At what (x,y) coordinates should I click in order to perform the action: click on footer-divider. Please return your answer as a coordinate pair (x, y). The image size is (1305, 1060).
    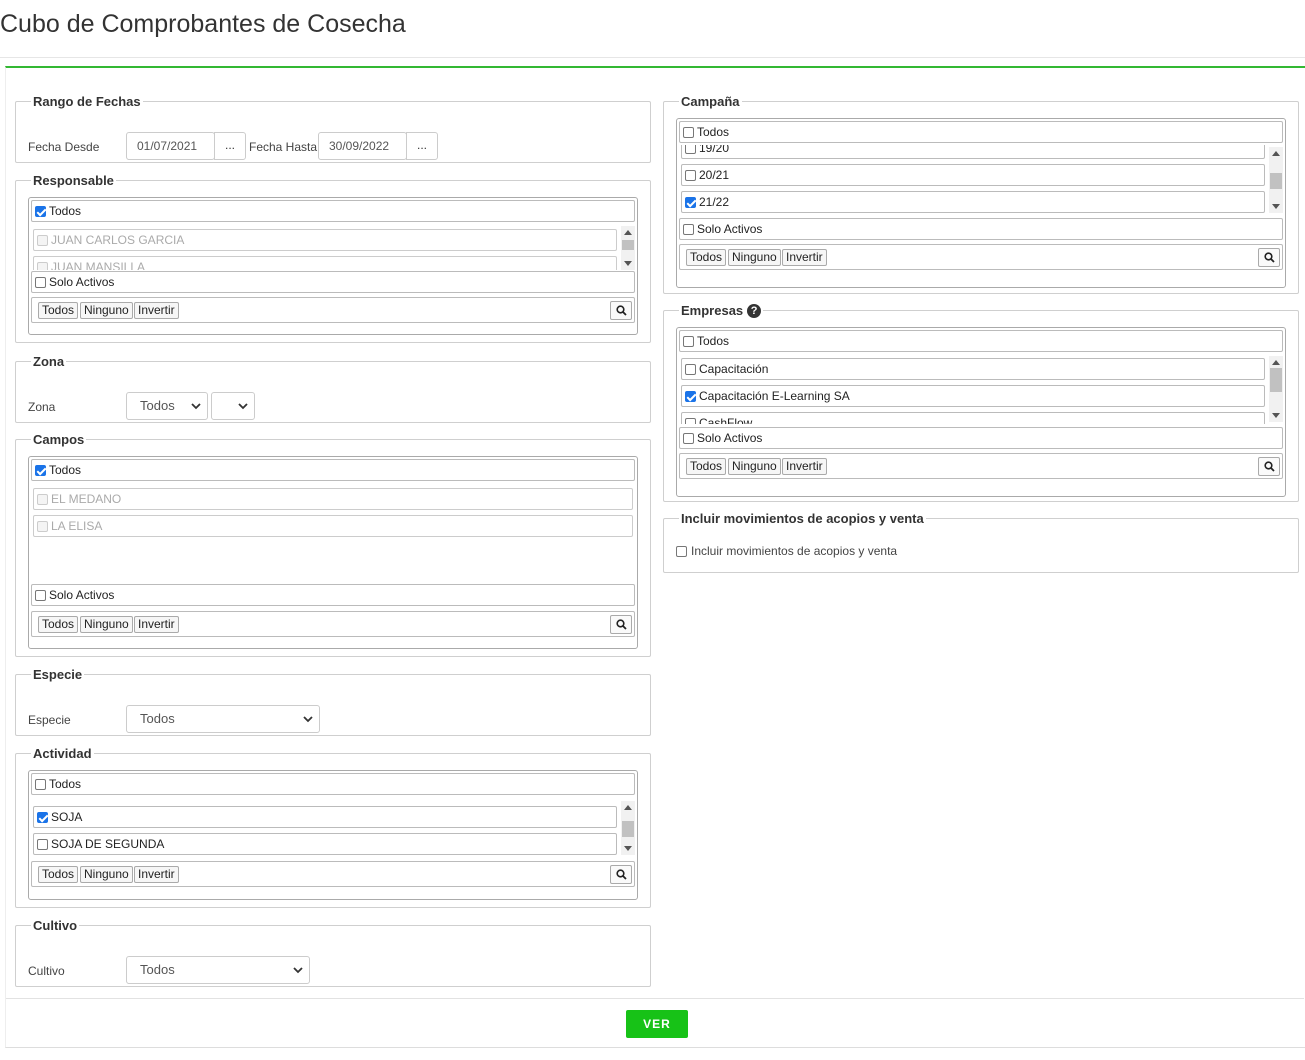
    Looking at the image, I should click on (655, 998).